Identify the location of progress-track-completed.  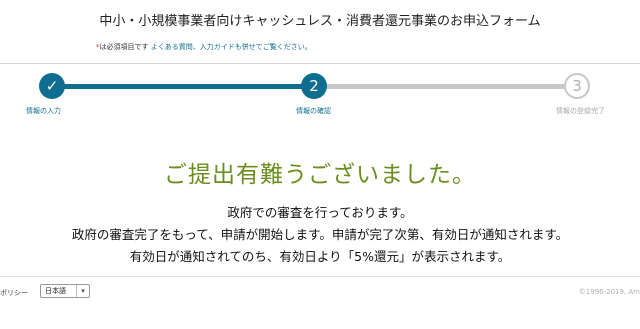
(183, 86).